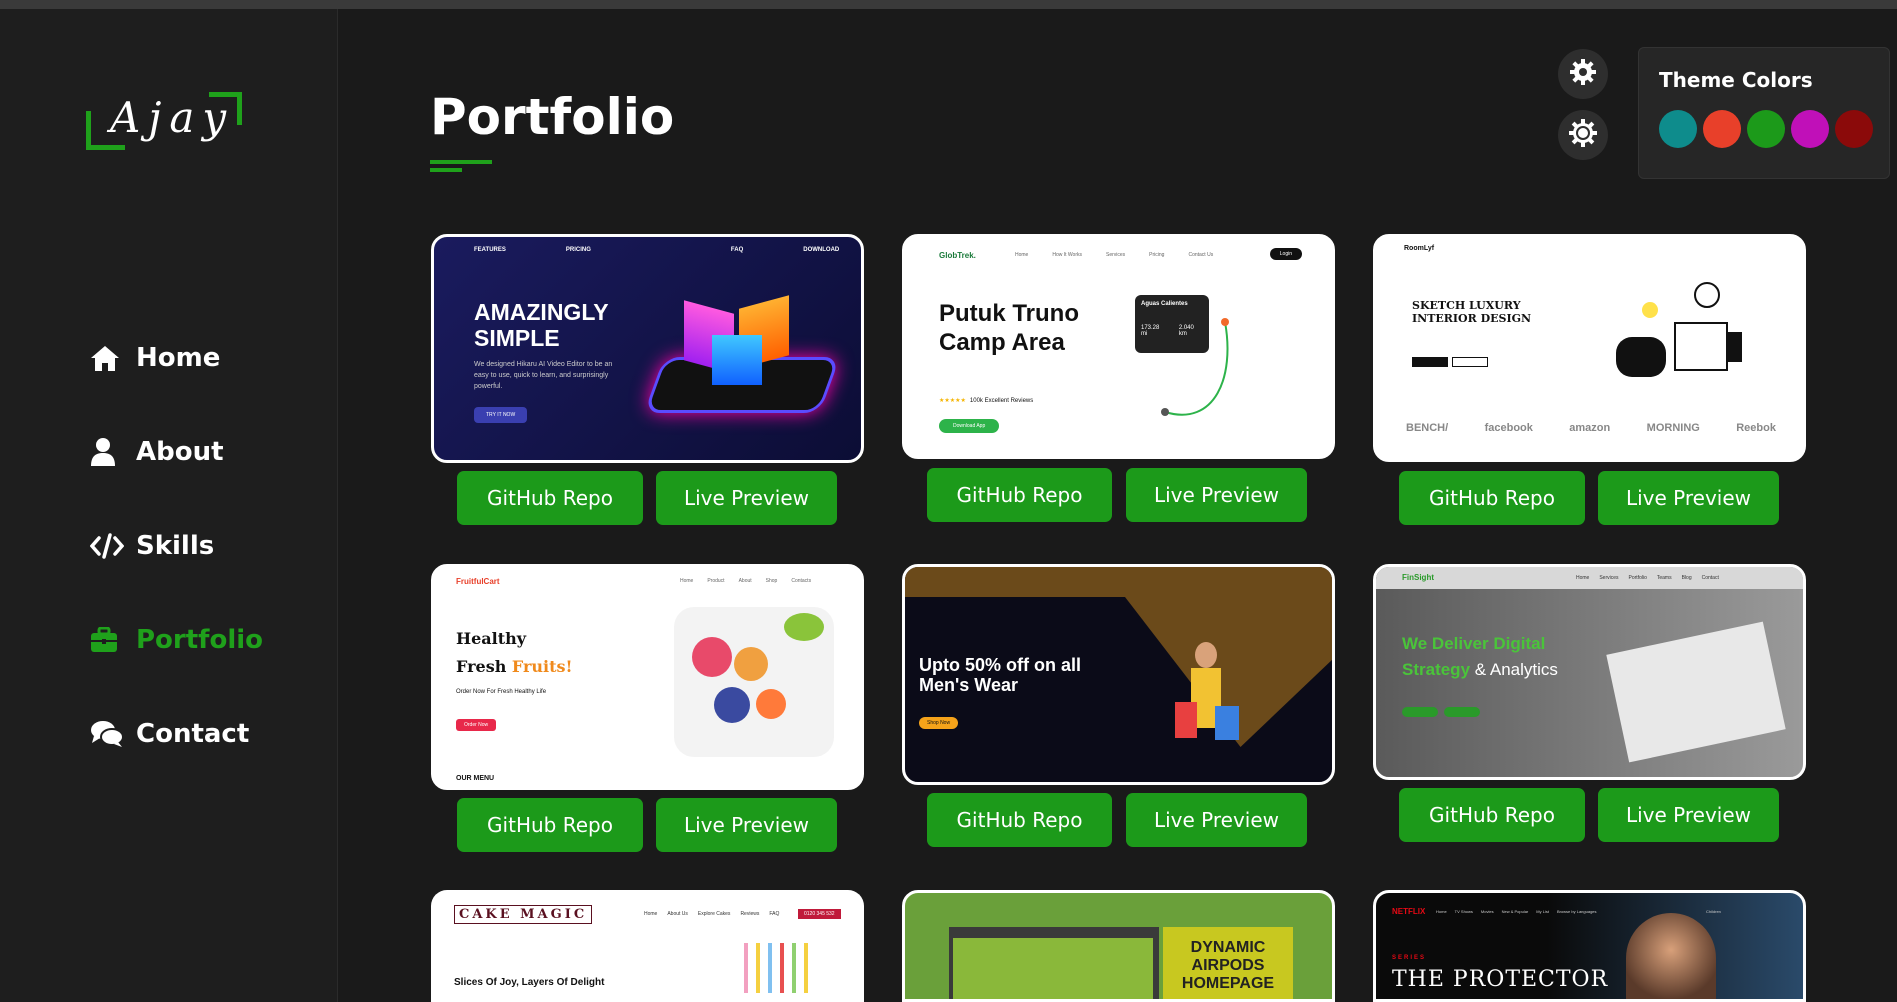 The width and height of the screenshot is (1897, 1002). Describe the element at coordinates (754, 682) in the screenshot. I see `thumb-fruit-bowl` at that location.